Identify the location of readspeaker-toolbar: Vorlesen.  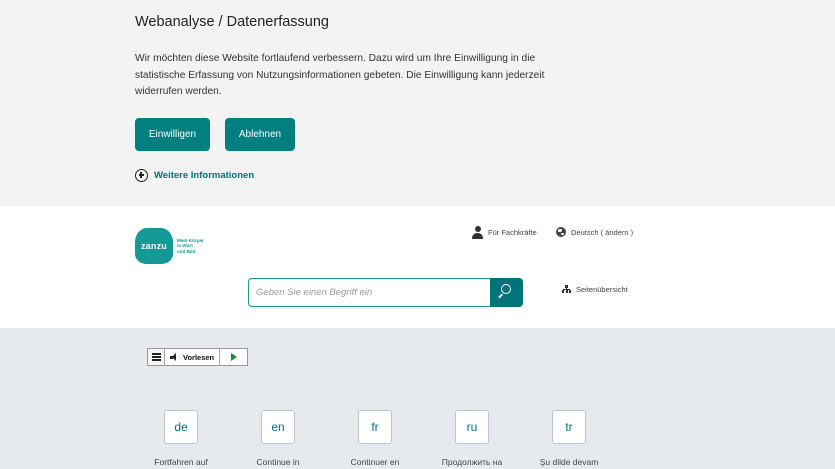
(197, 357).